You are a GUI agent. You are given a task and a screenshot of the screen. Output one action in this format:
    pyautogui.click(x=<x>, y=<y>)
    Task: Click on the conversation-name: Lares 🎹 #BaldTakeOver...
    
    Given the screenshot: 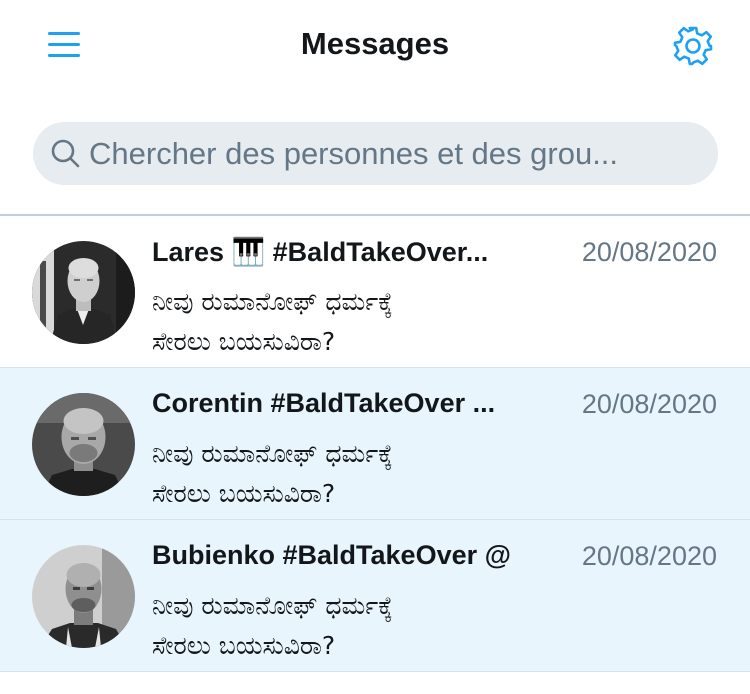 What is the action you would take?
    pyautogui.click(x=320, y=252)
    